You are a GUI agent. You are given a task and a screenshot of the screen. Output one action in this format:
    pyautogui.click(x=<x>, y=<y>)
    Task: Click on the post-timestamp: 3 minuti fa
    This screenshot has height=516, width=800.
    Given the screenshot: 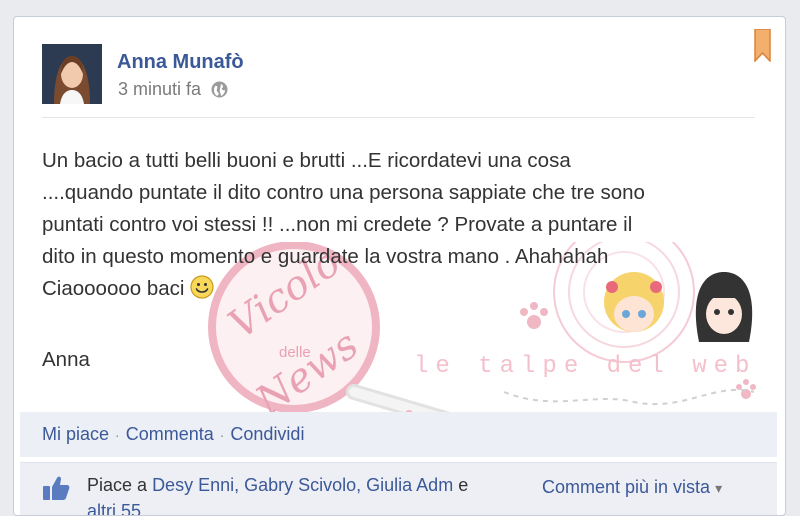 What is the action you would take?
    pyautogui.click(x=173, y=89)
    